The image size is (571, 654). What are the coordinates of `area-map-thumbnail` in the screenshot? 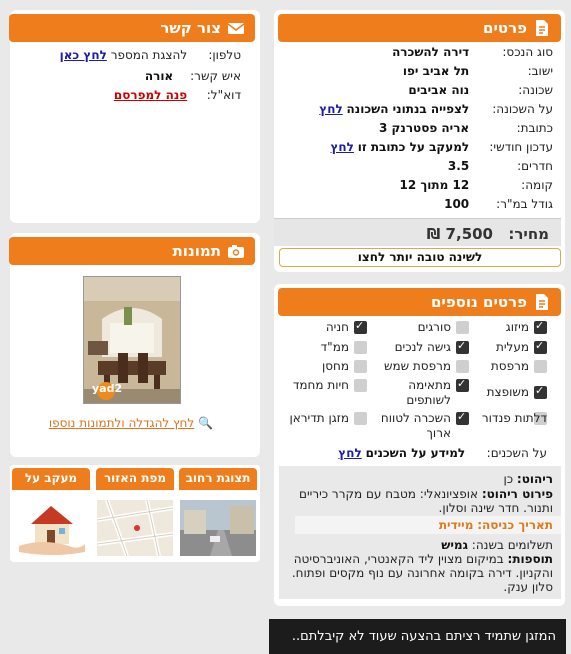 It's located at (135, 528).